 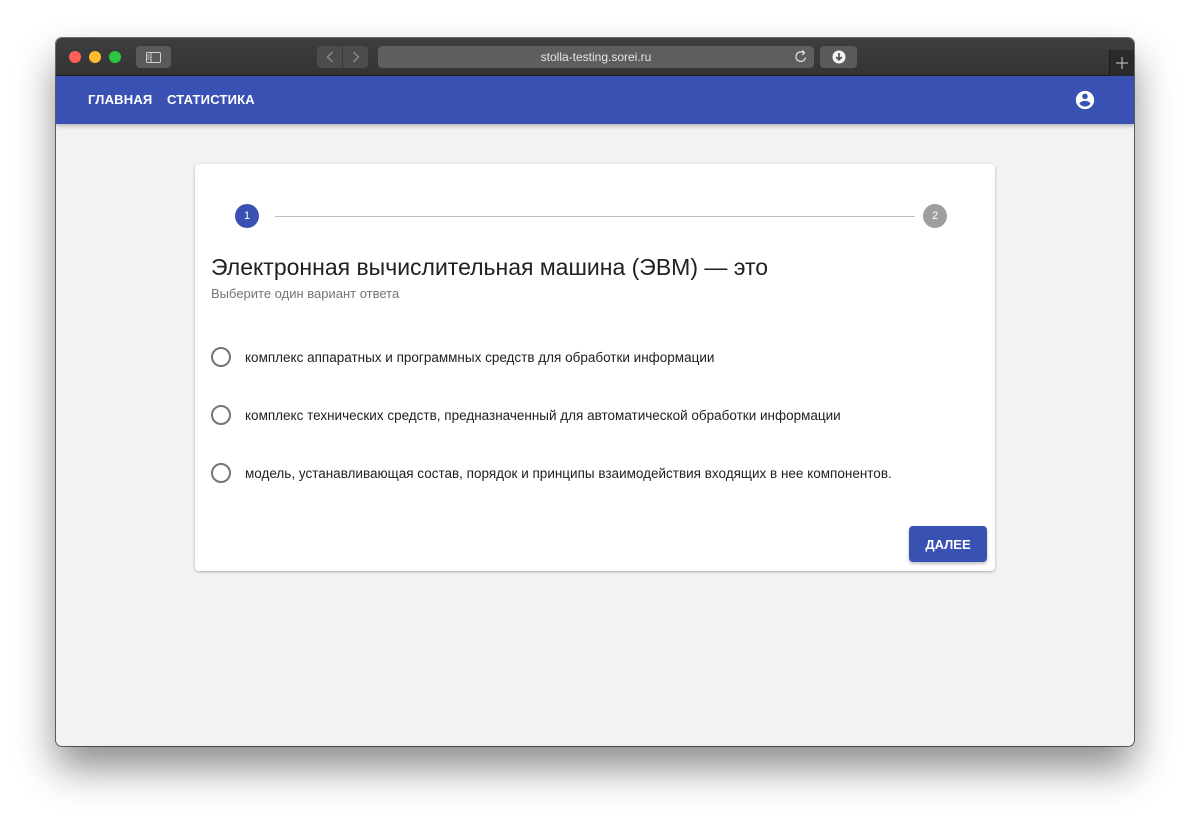 I want to click on step-number: 2, so click(x=935, y=216).